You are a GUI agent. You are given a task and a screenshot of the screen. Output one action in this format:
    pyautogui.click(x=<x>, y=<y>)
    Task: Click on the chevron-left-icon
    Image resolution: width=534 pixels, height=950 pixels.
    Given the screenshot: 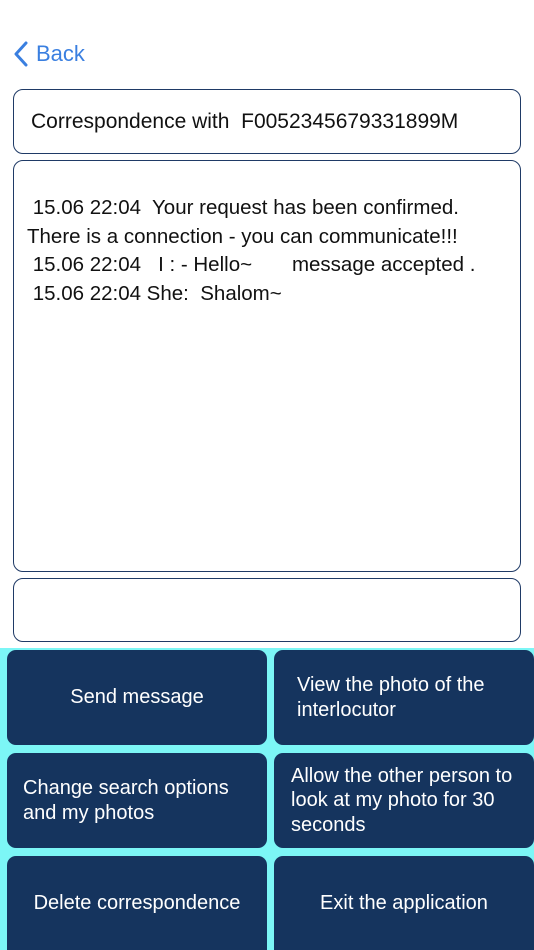 What is the action you would take?
    pyautogui.click(x=21, y=54)
    